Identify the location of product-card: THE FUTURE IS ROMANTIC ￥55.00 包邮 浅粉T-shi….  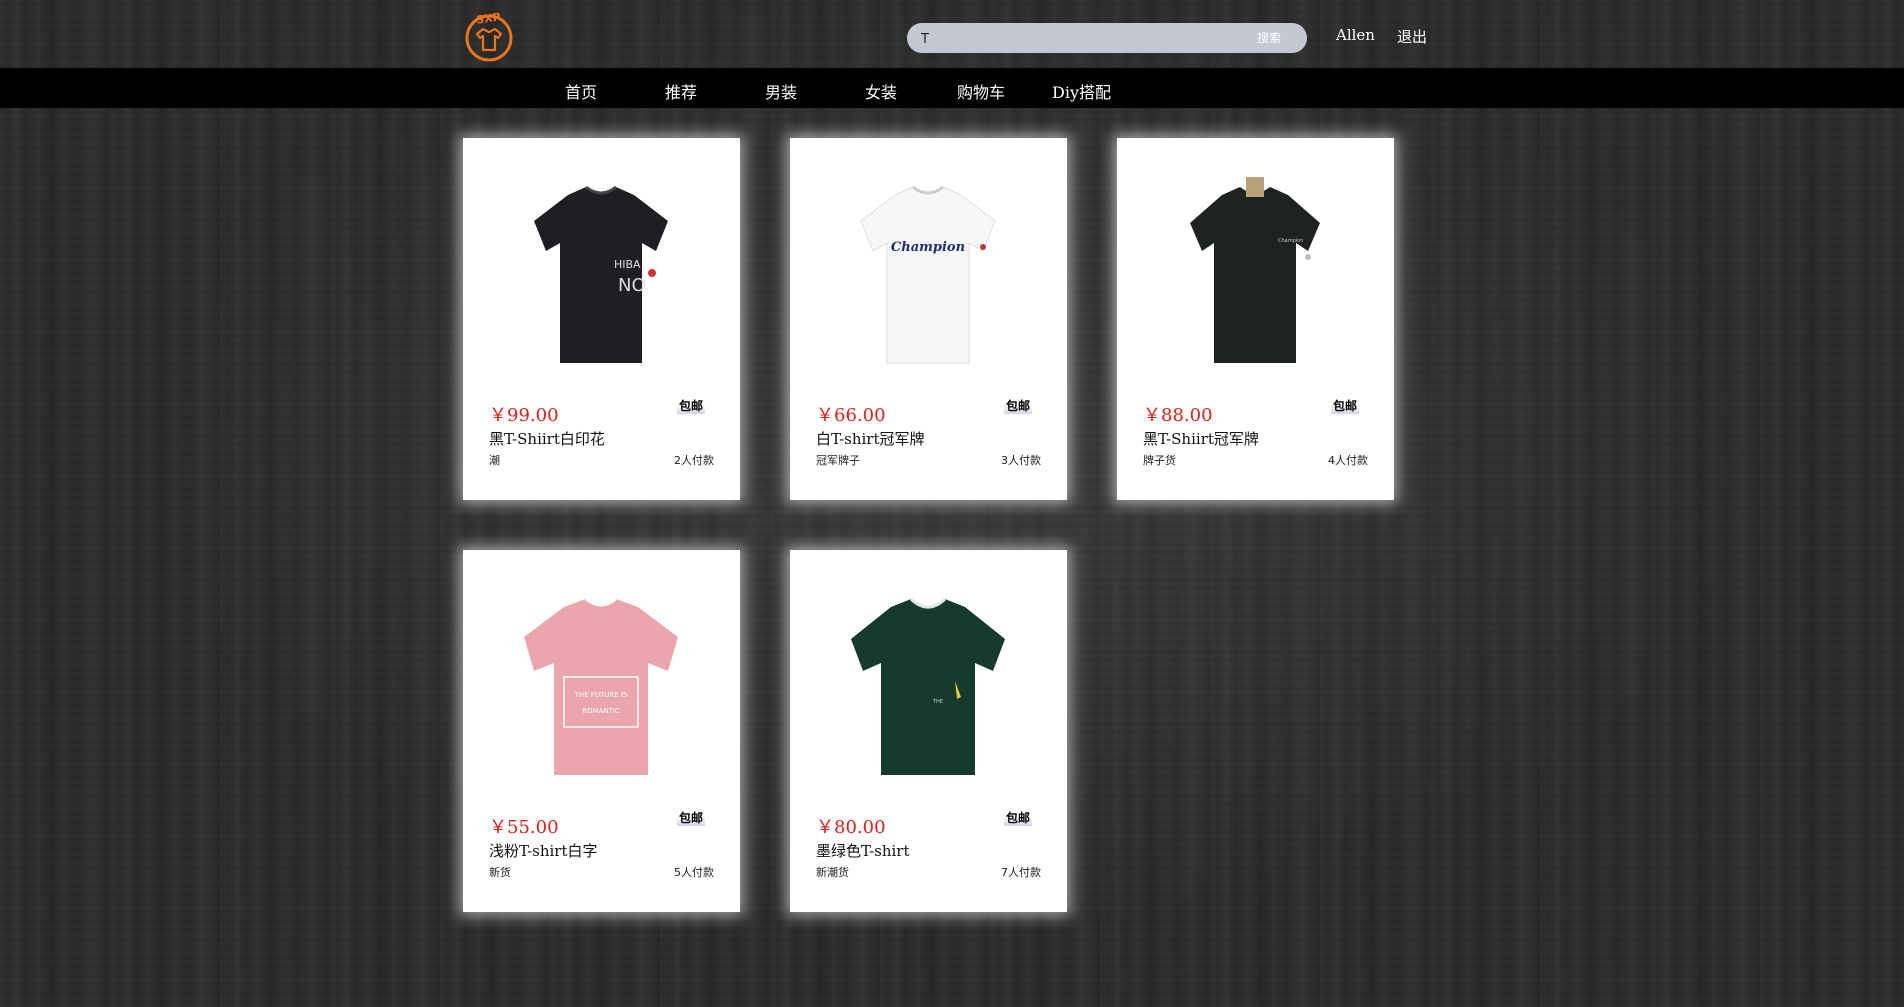
(601, 731).